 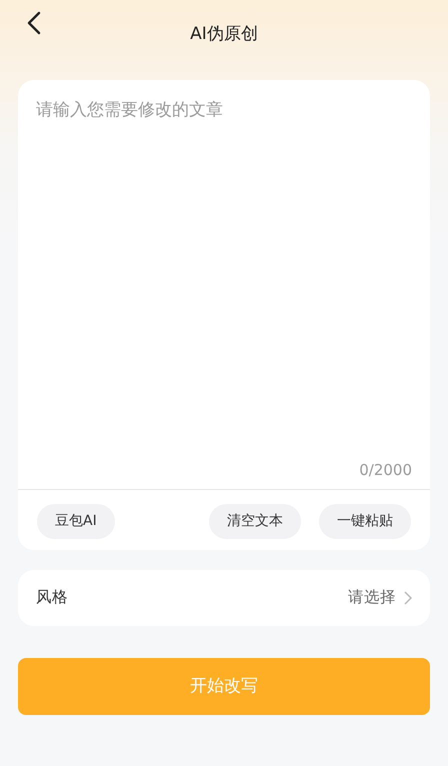 I want to click on style-row: 风格 请选择, so click(x=224, y=598).